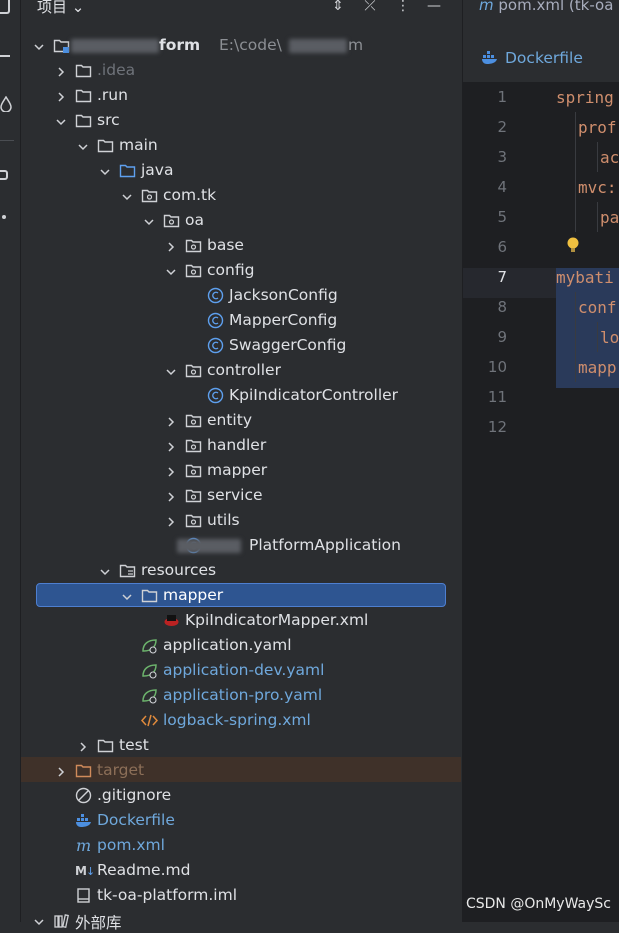 The image size is (619, 933). I want to click on watermark: CSDN @OnMyWaySc, so click(538, 904).